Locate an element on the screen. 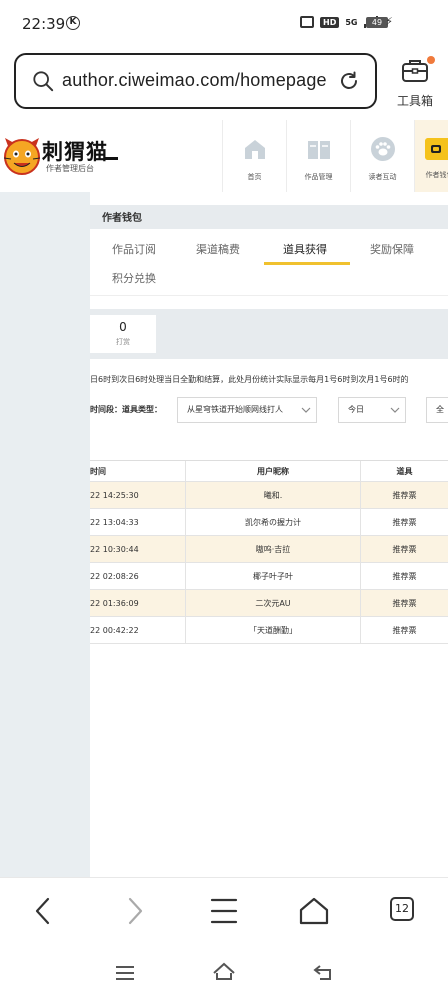 The height and width of the screenshot is (999, 448). type-select: 全 is located at coordinates (437, 410).